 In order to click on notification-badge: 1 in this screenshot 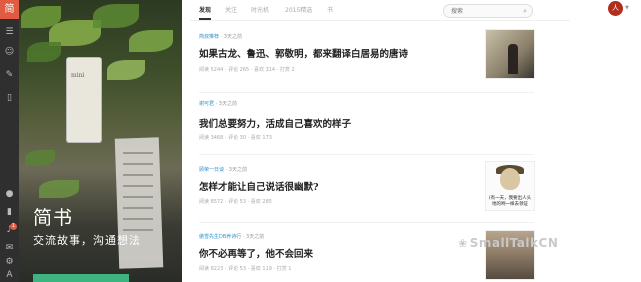, I will do `click(13, 226)`.